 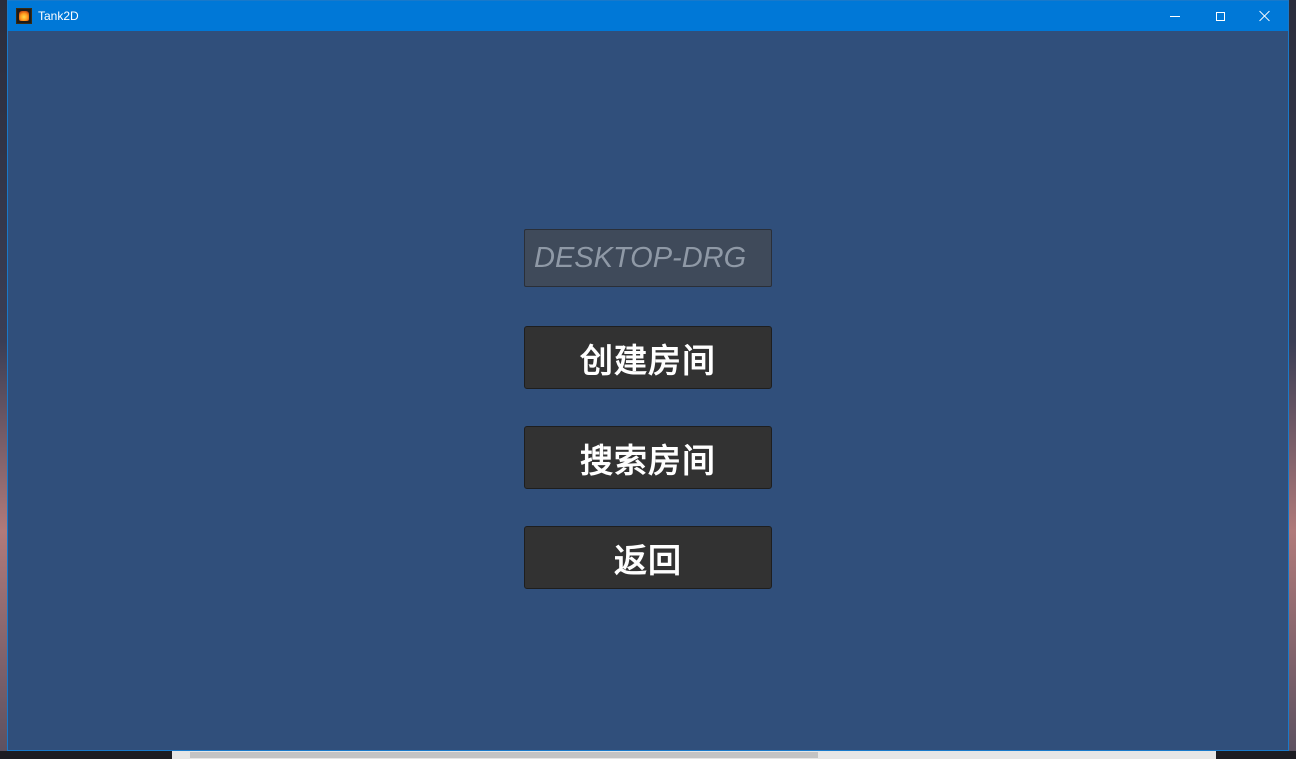 I want to click on minimize-icon, so click(x=1175, y=16).